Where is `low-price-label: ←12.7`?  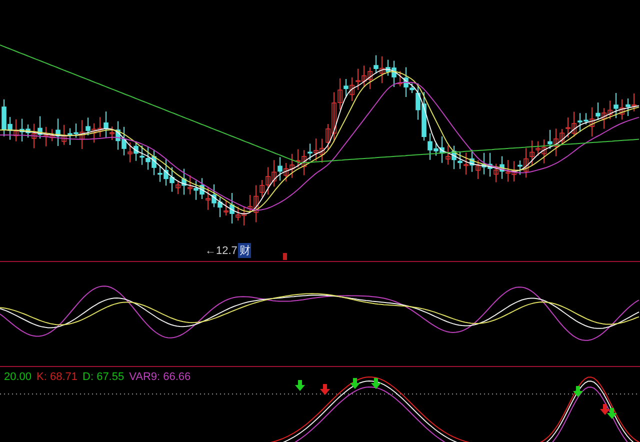
low-price-label: ←12.7 is located at coordinates (221, 250).